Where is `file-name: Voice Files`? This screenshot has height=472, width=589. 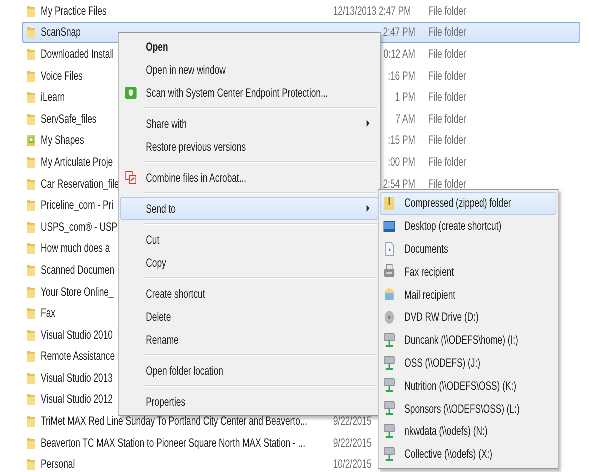 file-name: Voice Files is located at coordinates (62, 75).